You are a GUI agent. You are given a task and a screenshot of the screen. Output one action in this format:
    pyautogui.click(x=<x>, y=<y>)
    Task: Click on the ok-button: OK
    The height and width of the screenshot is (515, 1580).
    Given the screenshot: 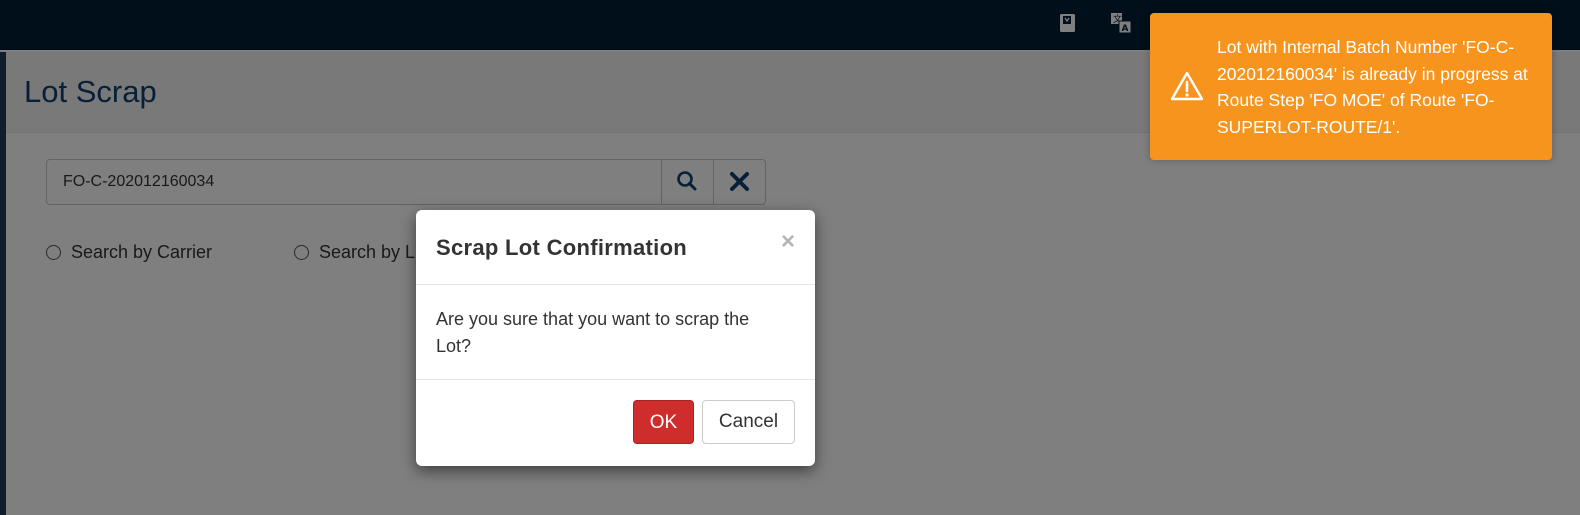 What is the action you would take?
    pyautogui.click(x=663, y=422)
    